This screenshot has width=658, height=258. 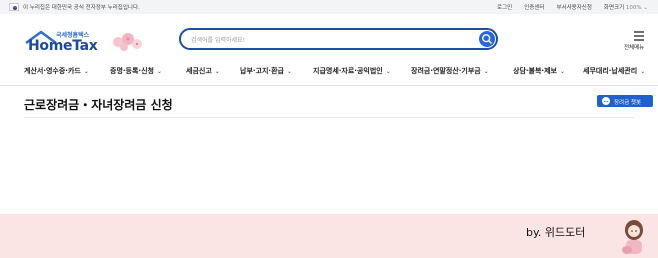 I want to click on chatbot-button-label: 장려금 챗봇, so click(x=628, y=103).